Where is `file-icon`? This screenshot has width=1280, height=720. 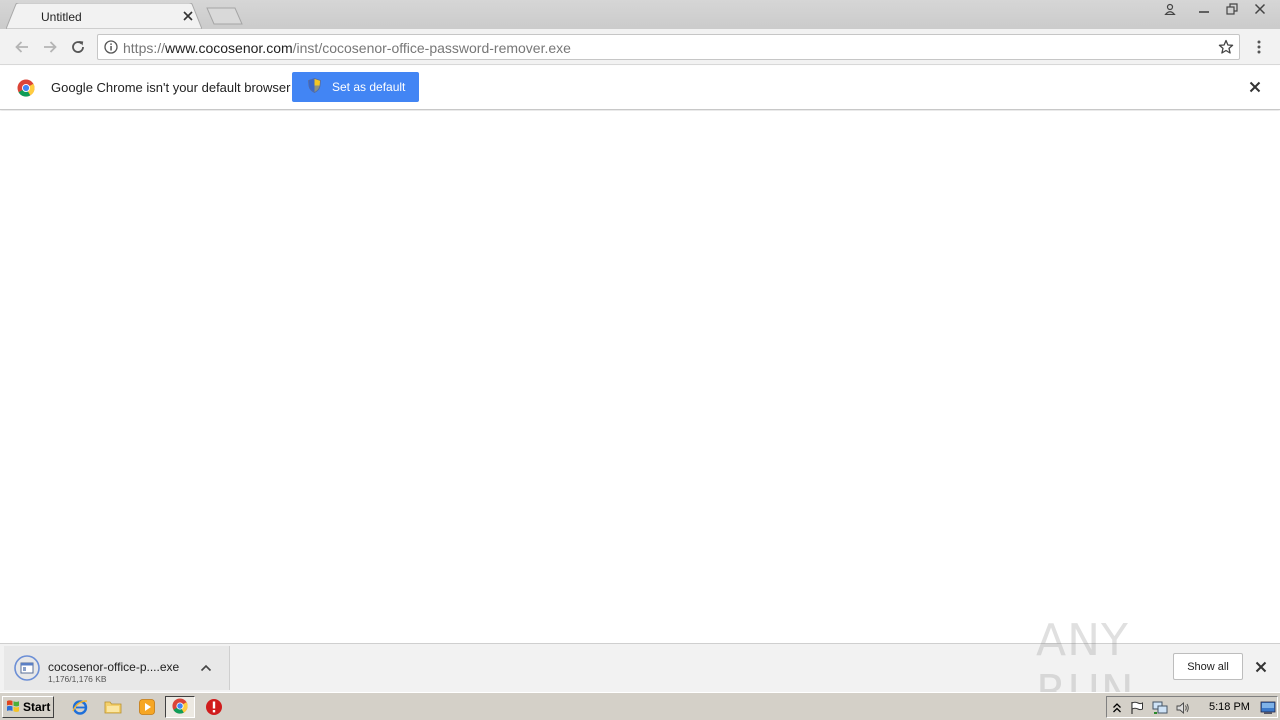
file-icon is located at coordinates (27, 669).